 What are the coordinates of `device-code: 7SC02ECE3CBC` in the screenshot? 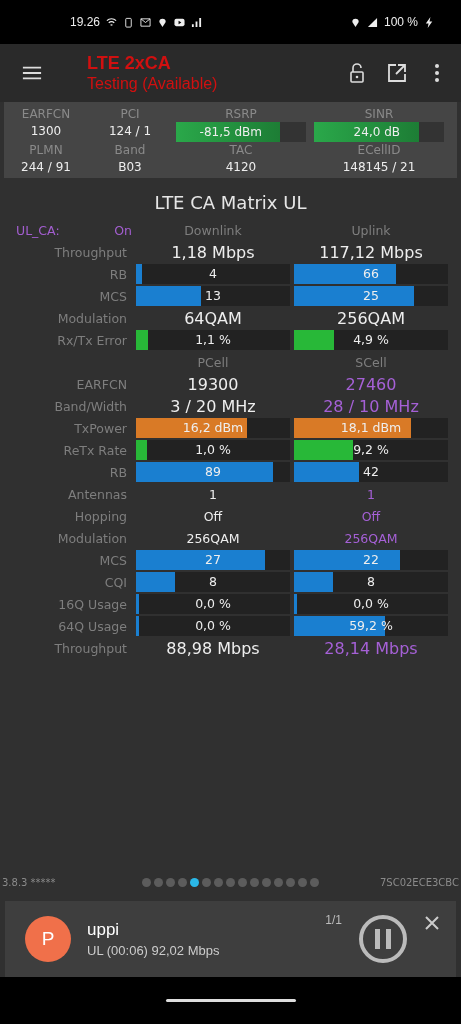 It's located at (418, 882).